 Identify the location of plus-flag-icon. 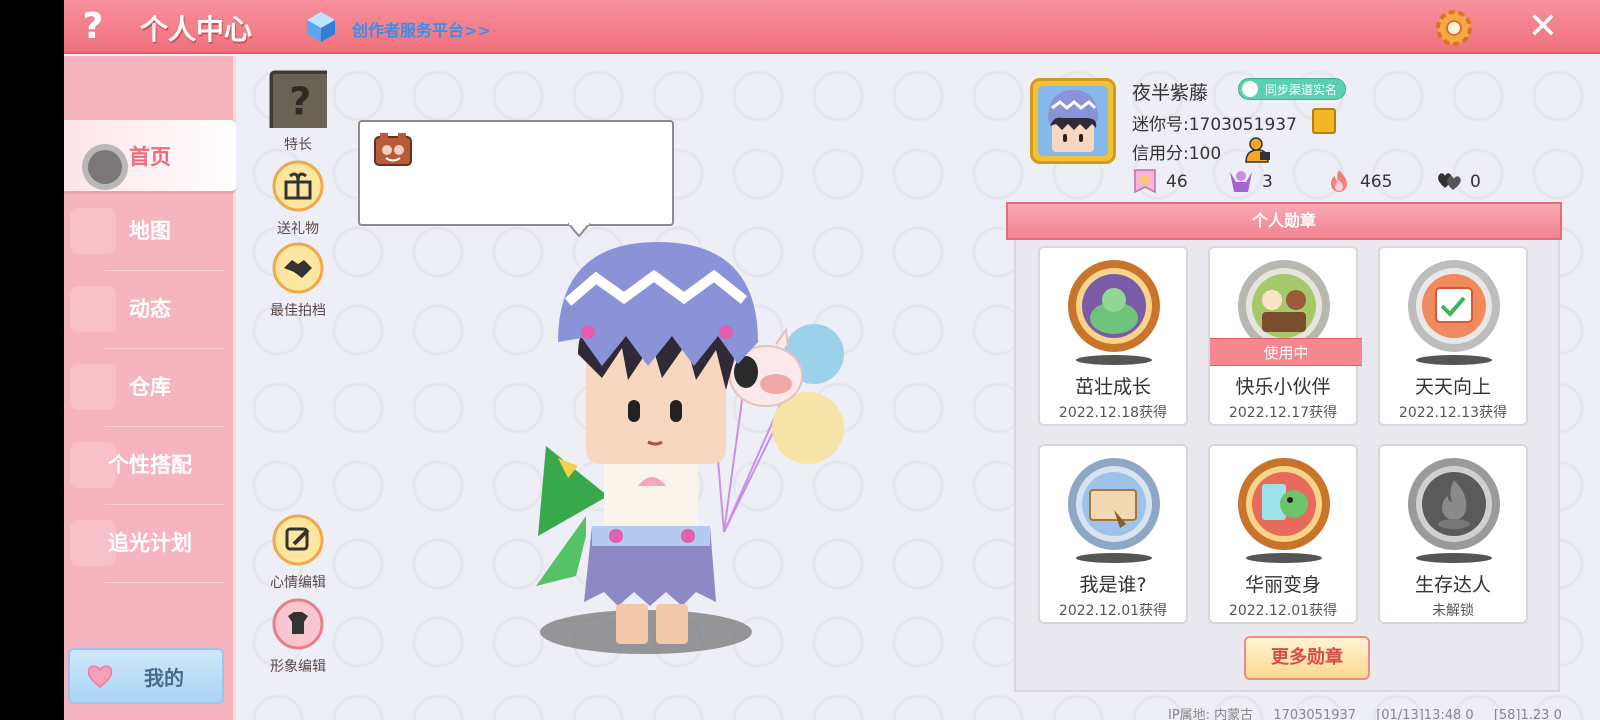
(1145, 181).